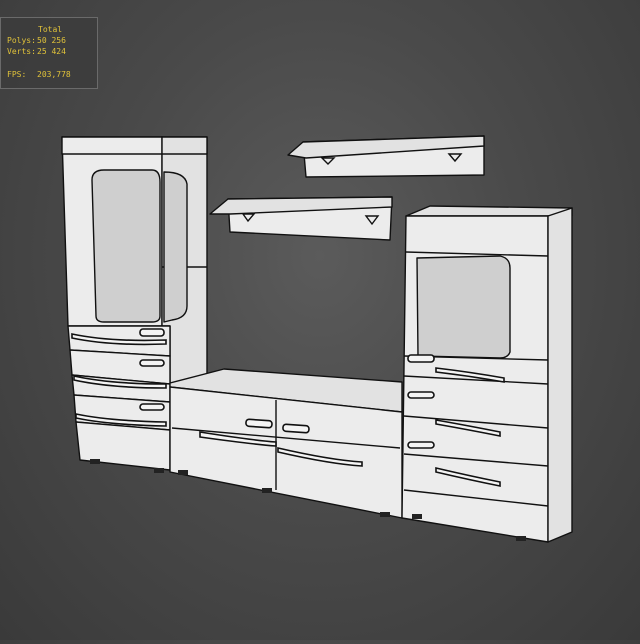 The width and height of the screenshot is (640, 644). I want to click on stats-label: Verts:, so click(21, 51).